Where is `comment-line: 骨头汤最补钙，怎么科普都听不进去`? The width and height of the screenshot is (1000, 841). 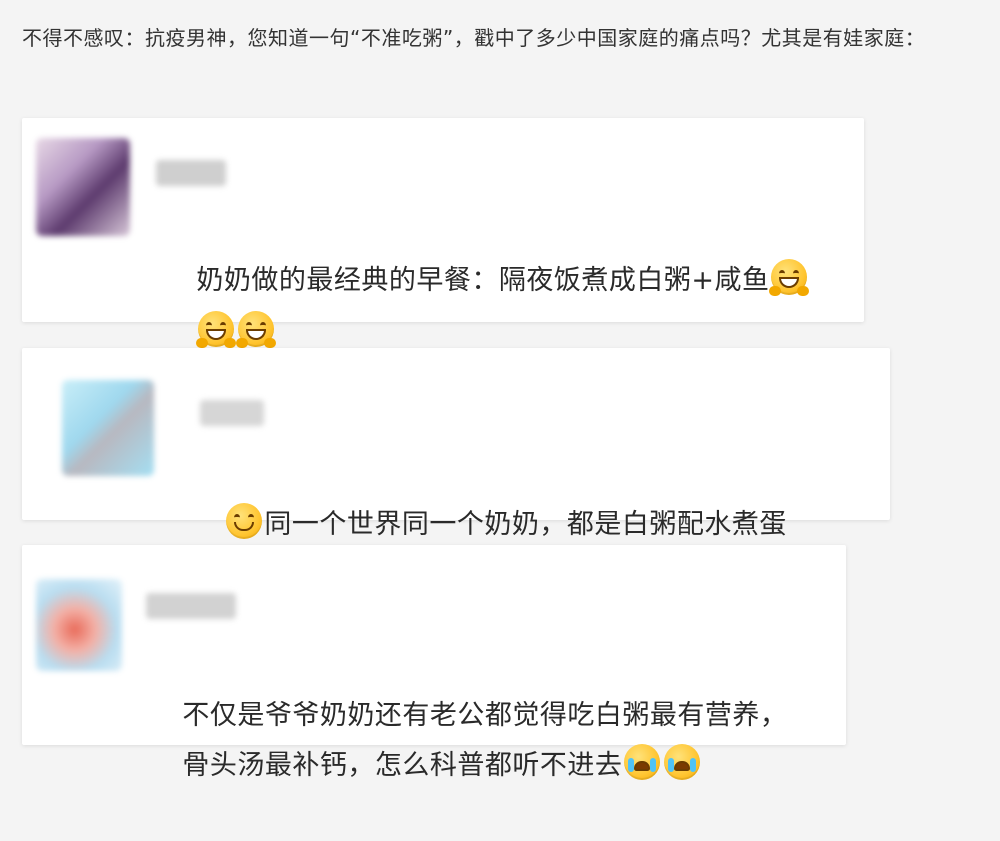
comment-line: 骨头汤最补钙，怎么科普都听不进去 is located at coordinates (402, 765).